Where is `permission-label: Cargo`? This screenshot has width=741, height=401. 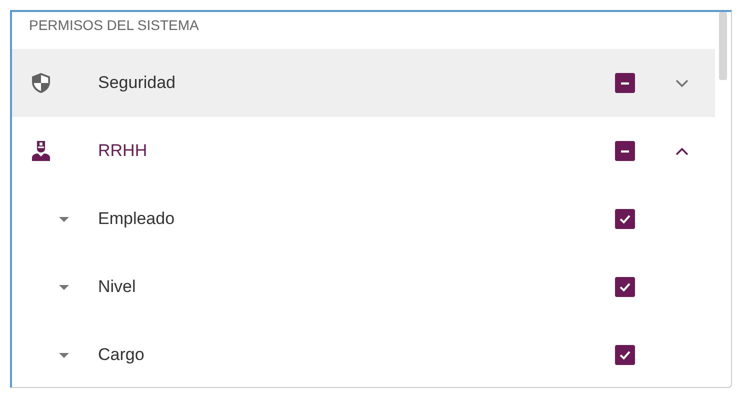
permission-label: Cargo is located at coordinates (122, 355).